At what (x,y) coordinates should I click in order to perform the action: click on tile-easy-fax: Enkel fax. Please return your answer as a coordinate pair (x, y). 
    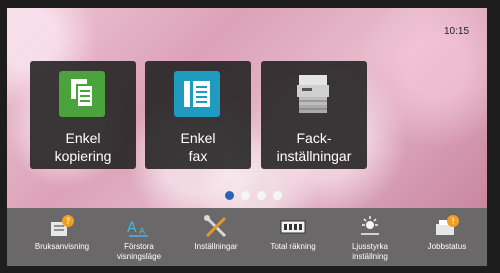
    Looking at the image, I should click on (198, 115).